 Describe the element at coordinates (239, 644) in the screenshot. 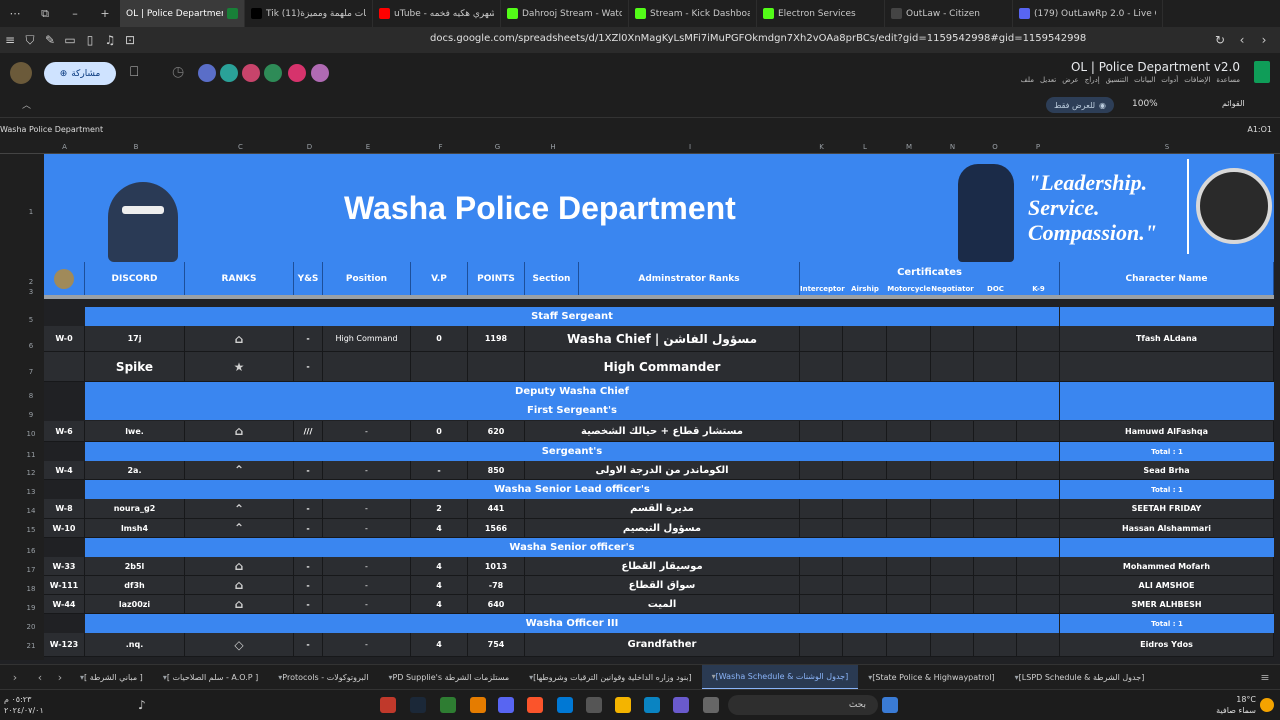

I see `cell-rank: ◇` at that location.